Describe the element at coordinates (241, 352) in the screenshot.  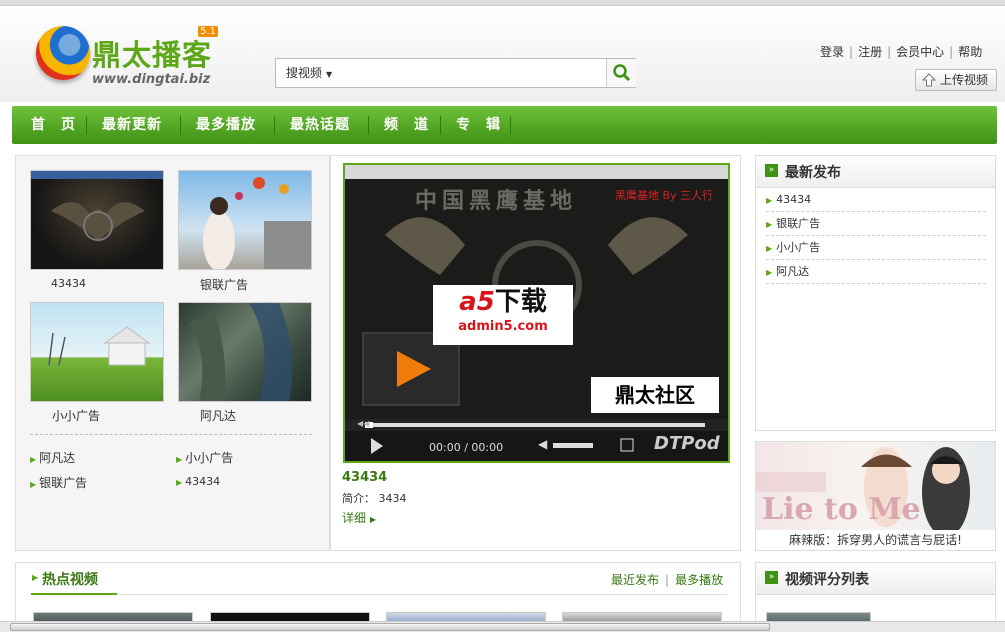
I see `avatar-movie-thumbnail-image` at that location.